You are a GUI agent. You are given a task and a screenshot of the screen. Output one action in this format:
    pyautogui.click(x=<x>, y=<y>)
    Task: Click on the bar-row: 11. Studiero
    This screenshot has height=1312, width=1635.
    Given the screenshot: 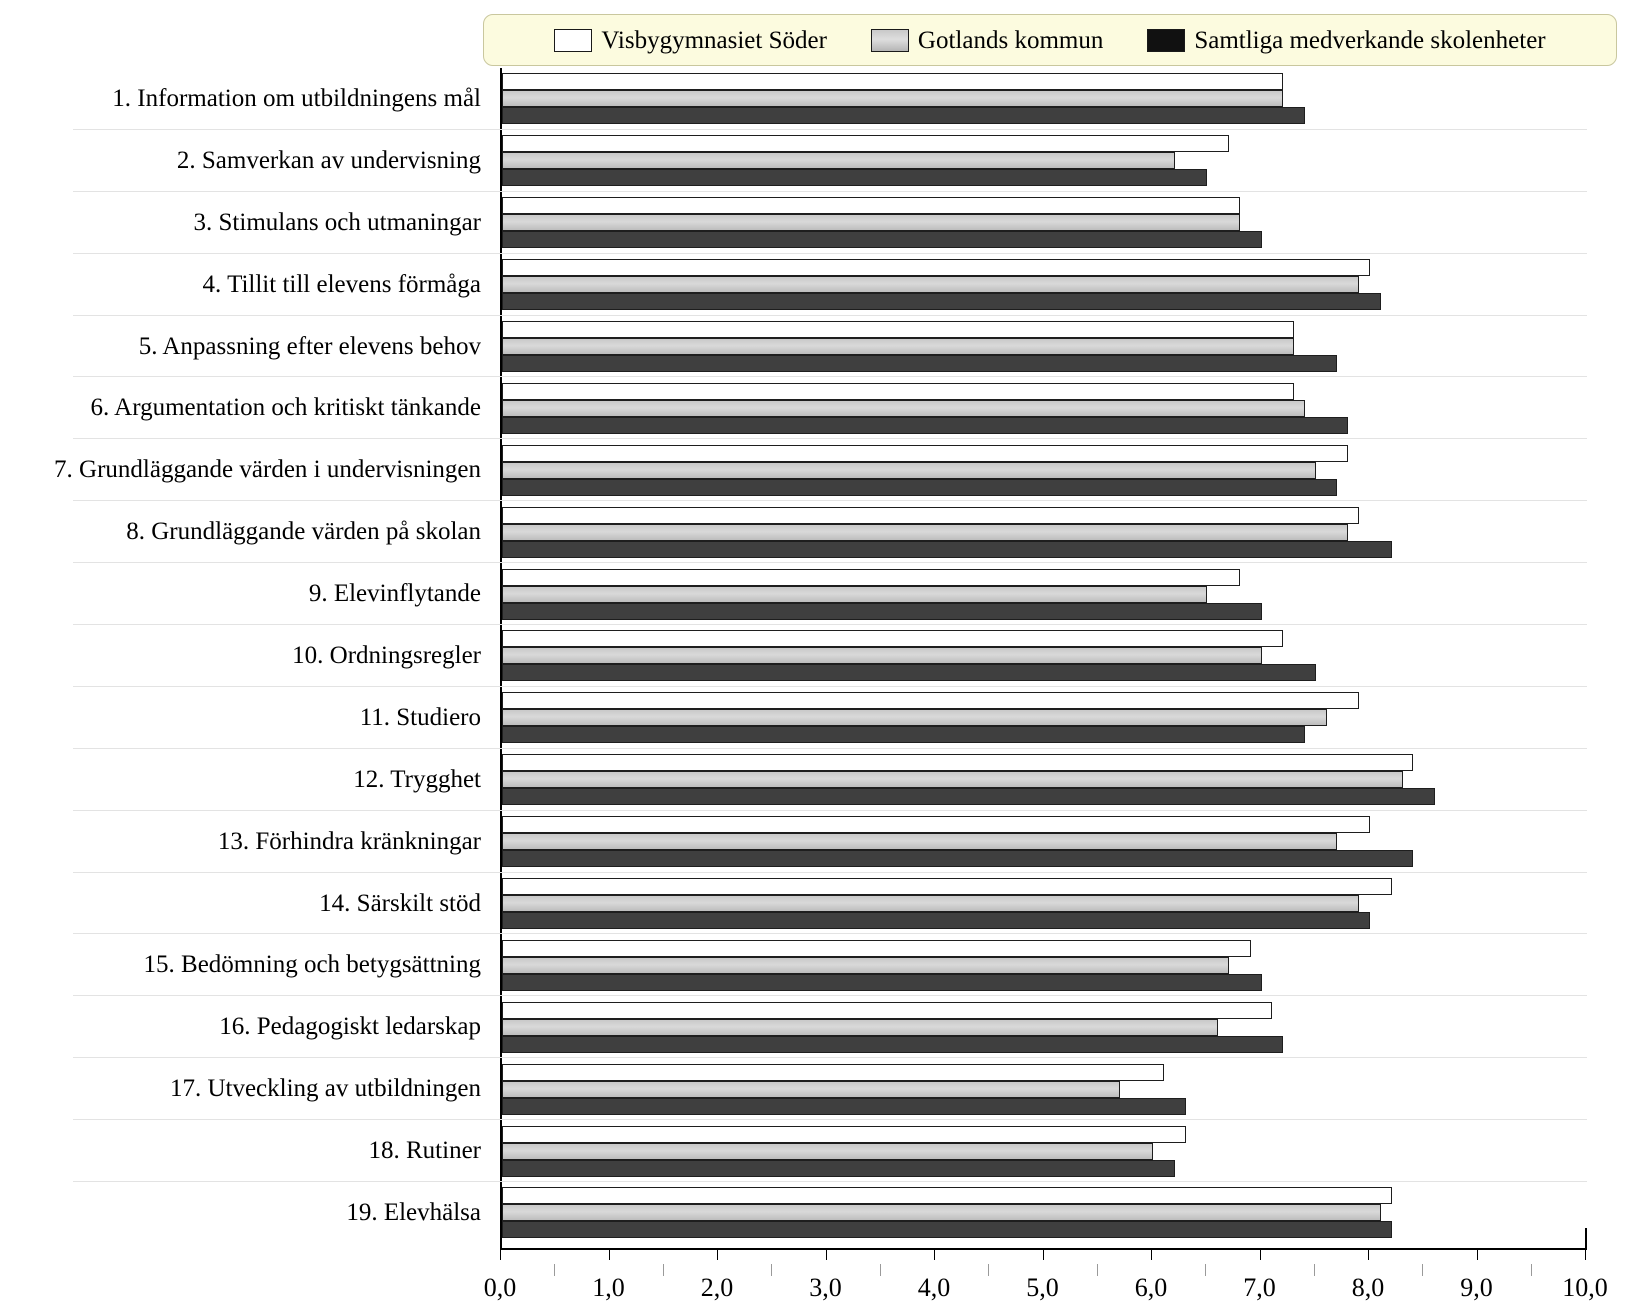 What is the action you would take?
    pyautogui.click(x=845, y=718)
    